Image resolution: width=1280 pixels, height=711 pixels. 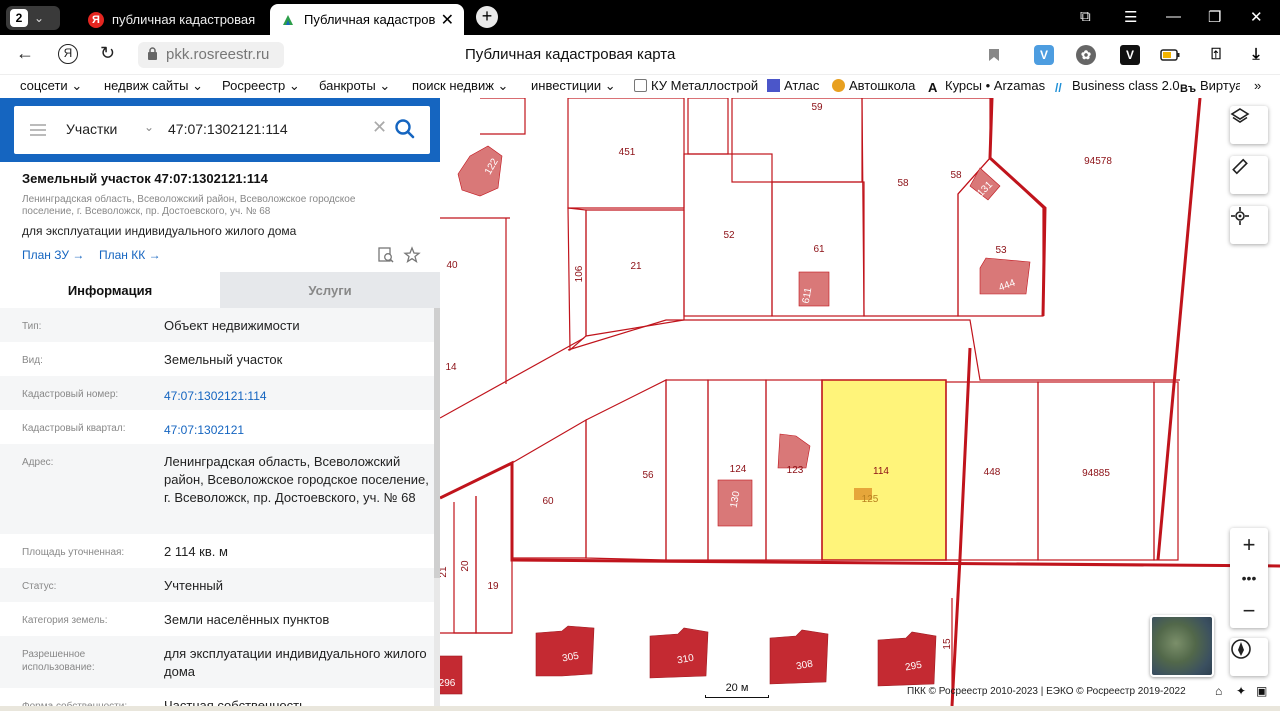 I want to click on url-field: pkk.rosreestr.ru, so click(x=211, y=55).